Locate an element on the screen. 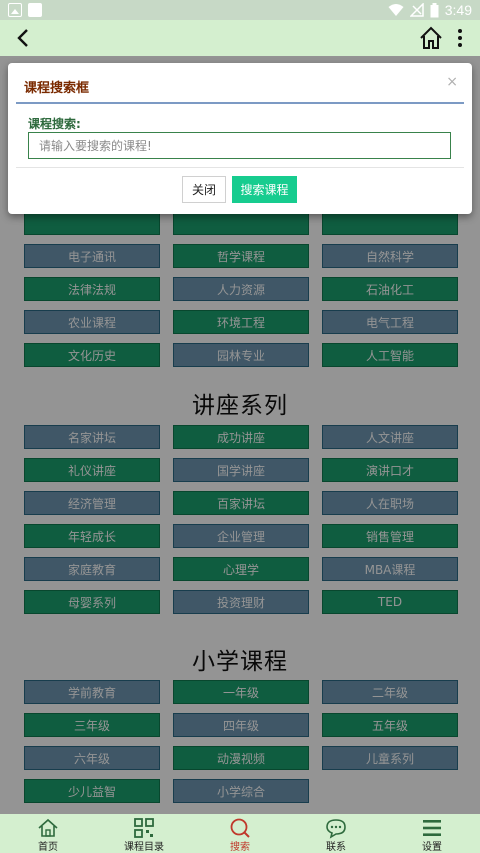 The width and height of the screenshot is (480, 853). search-icon is located at coordinates (240, 828).